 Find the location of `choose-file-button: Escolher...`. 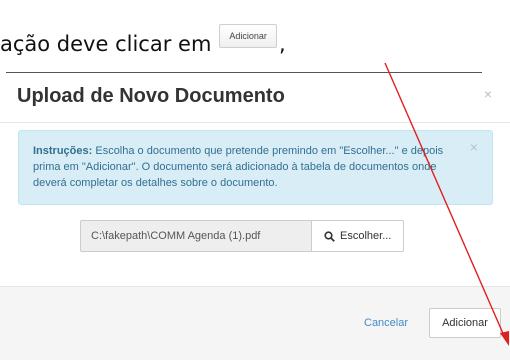

choose-file-button: Escolher... is located at coordinates (358, 236).